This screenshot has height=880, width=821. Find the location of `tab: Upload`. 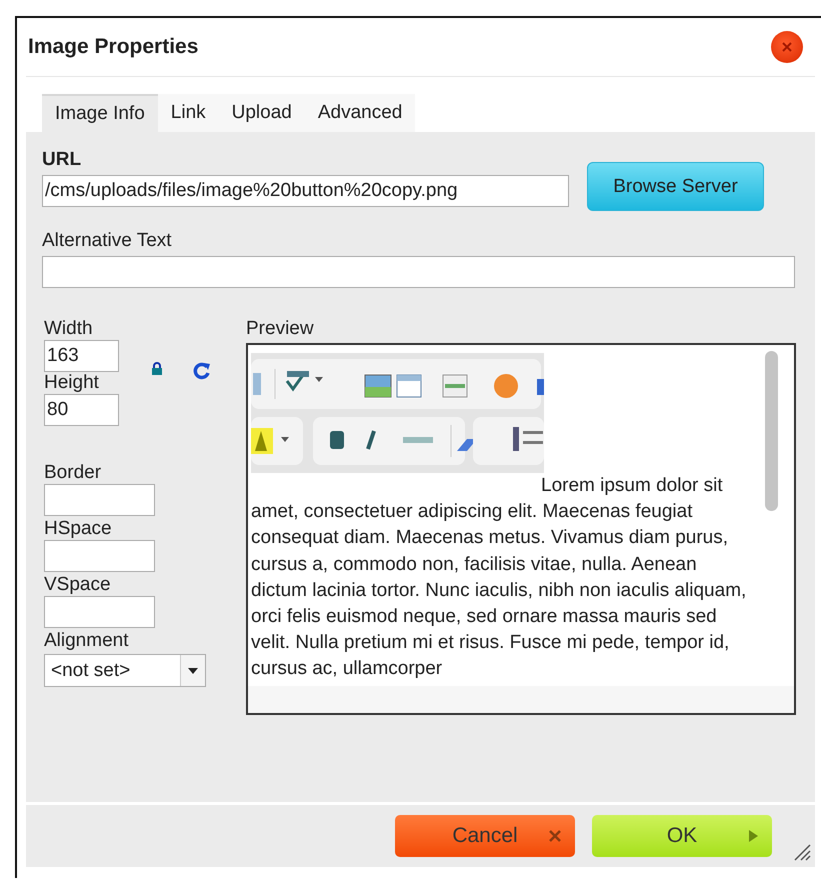

tab: Upload is located at coordinates (261, 113).